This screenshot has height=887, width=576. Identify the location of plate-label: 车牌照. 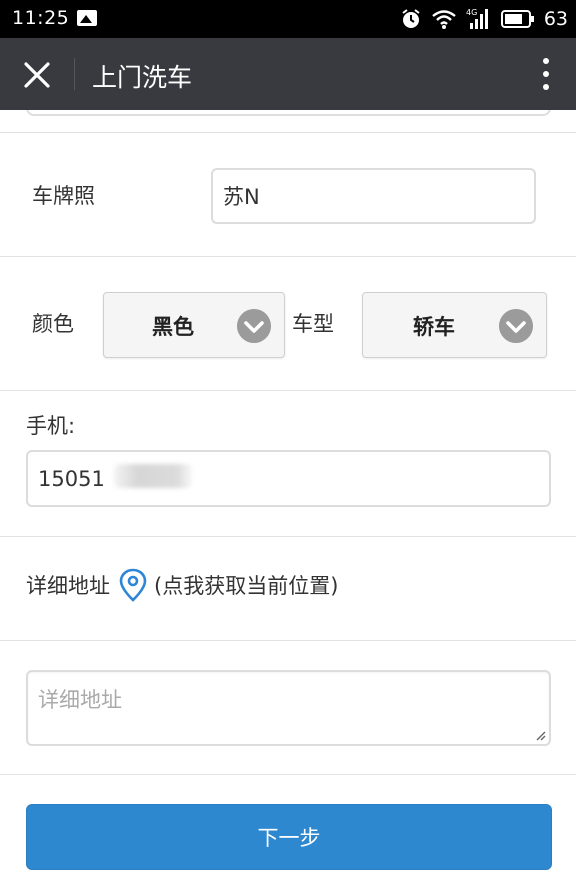
(63, 196).